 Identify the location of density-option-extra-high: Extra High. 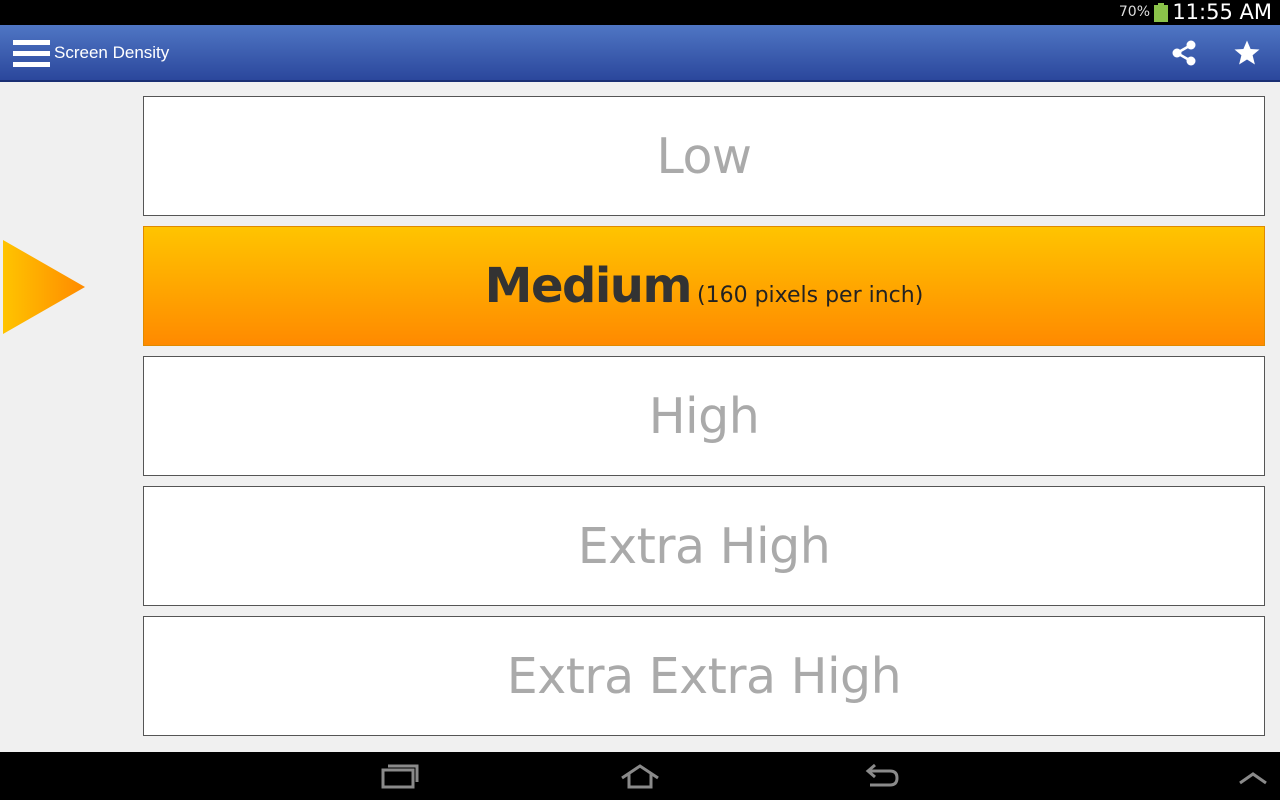
(704, 546).